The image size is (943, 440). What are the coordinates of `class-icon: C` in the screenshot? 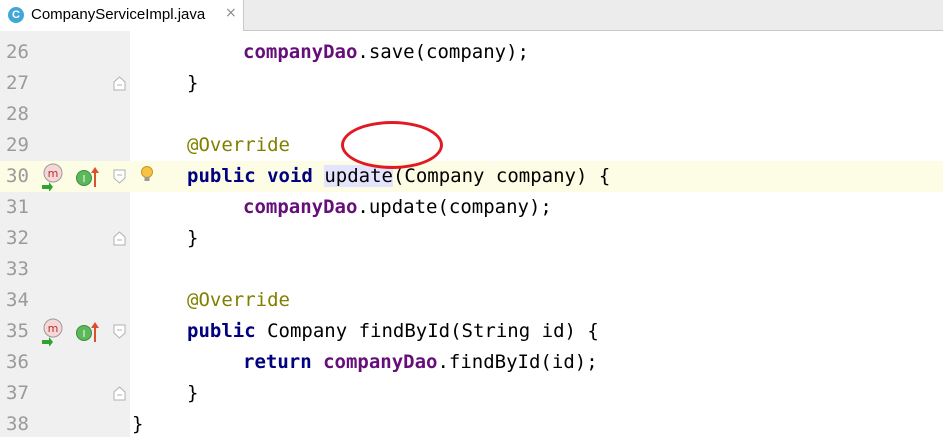 It's located at (16, 15).